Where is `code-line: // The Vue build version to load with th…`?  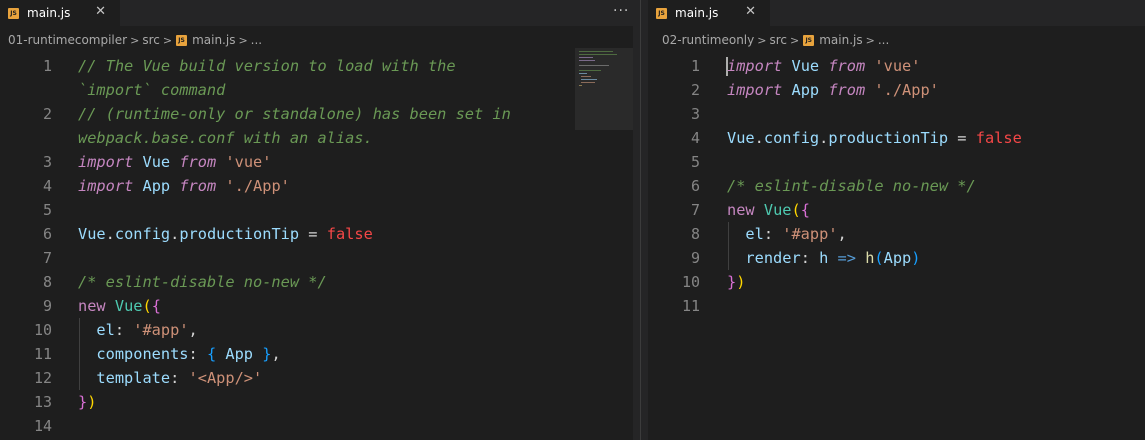 code-line: // The Vue build version to load with th… is located at coordinates (267, 66).